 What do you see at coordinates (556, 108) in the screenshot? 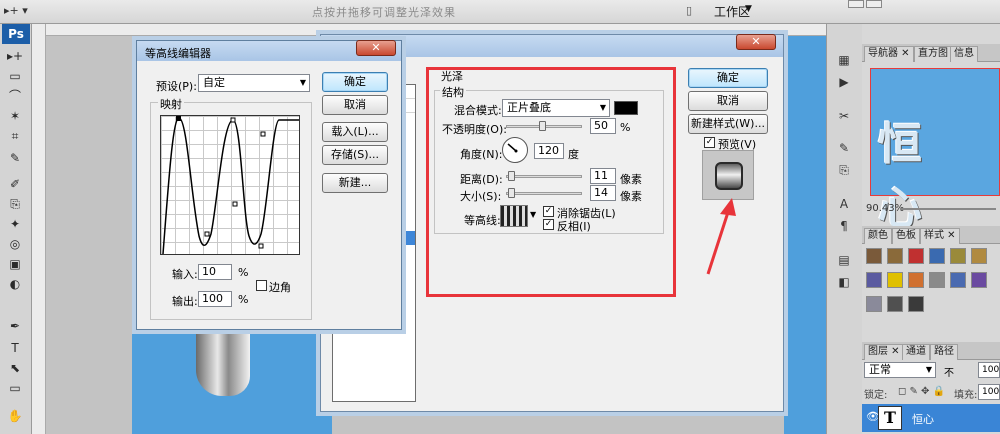
I see `blend-mode-select: 正片叠底 ▼` at bounding box center [556, 108].